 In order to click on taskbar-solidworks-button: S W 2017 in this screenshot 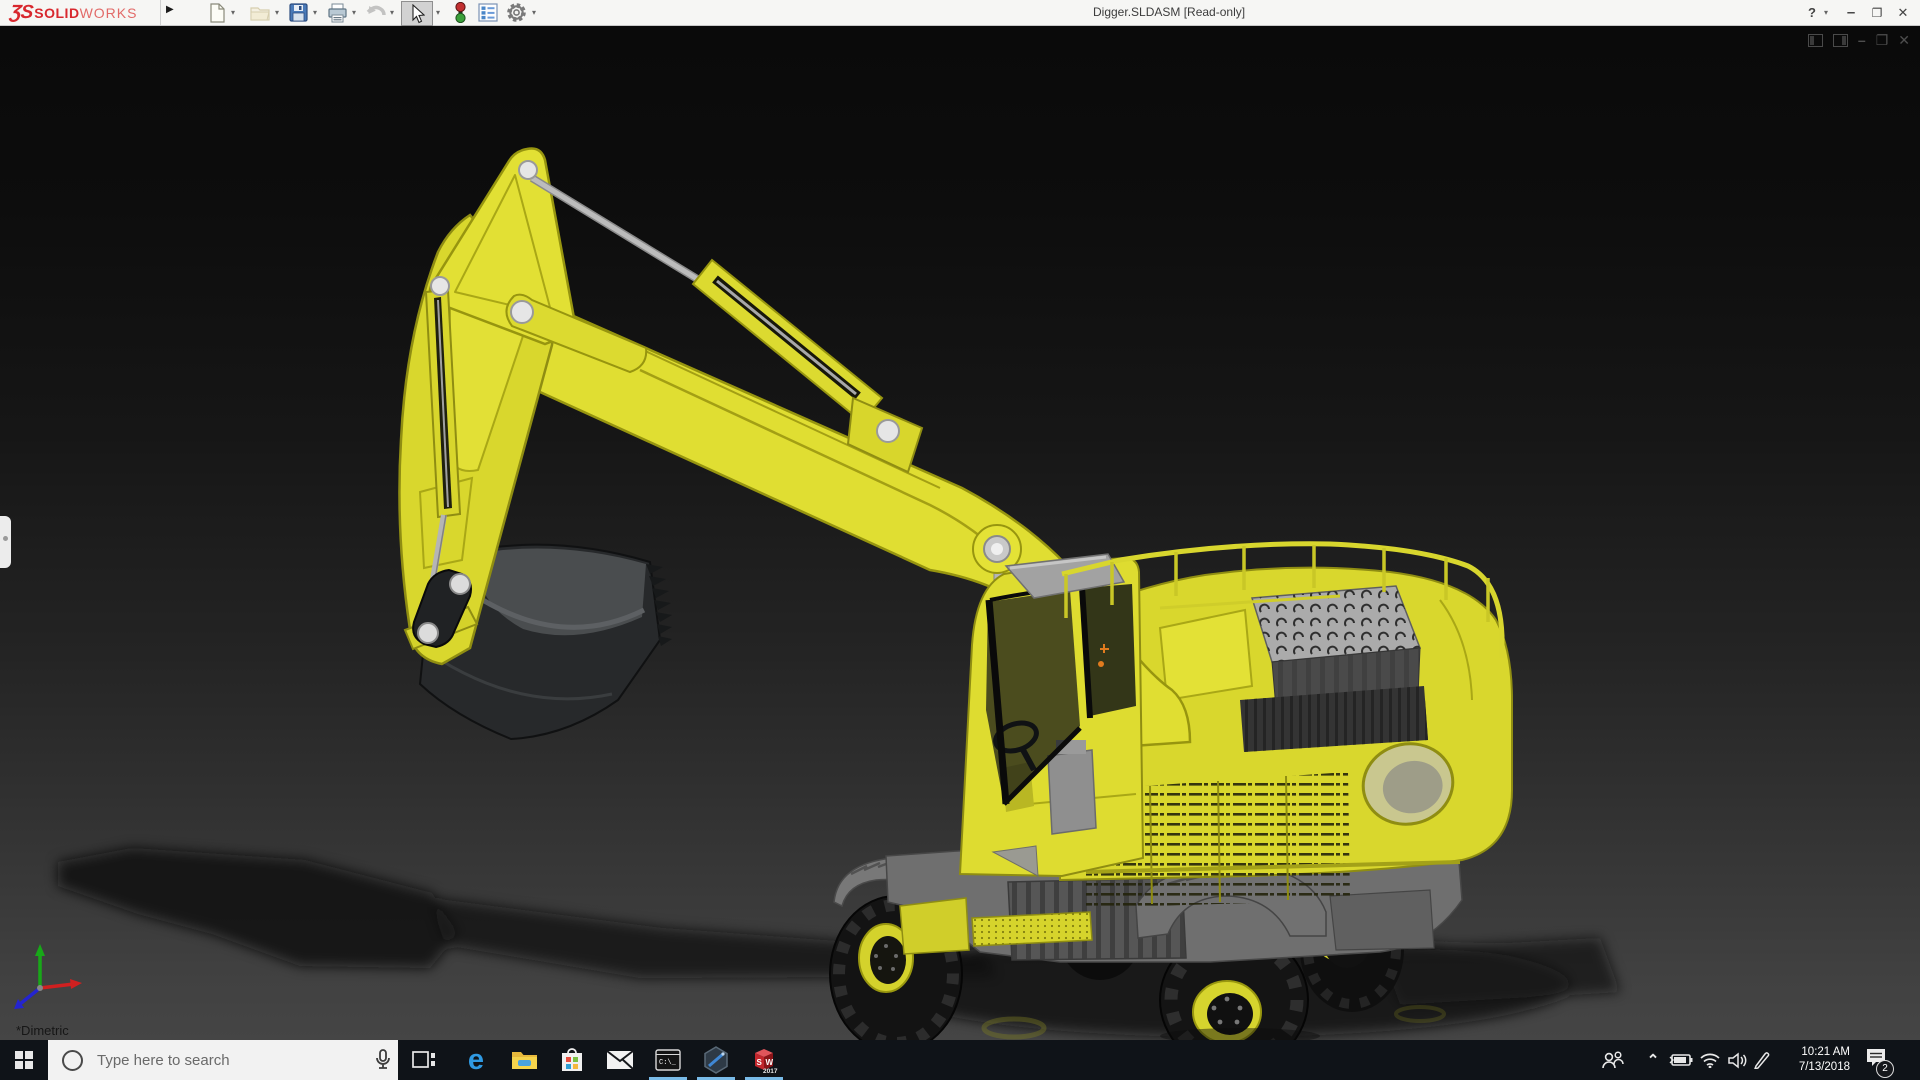, I will do `click(764, 1060)`.